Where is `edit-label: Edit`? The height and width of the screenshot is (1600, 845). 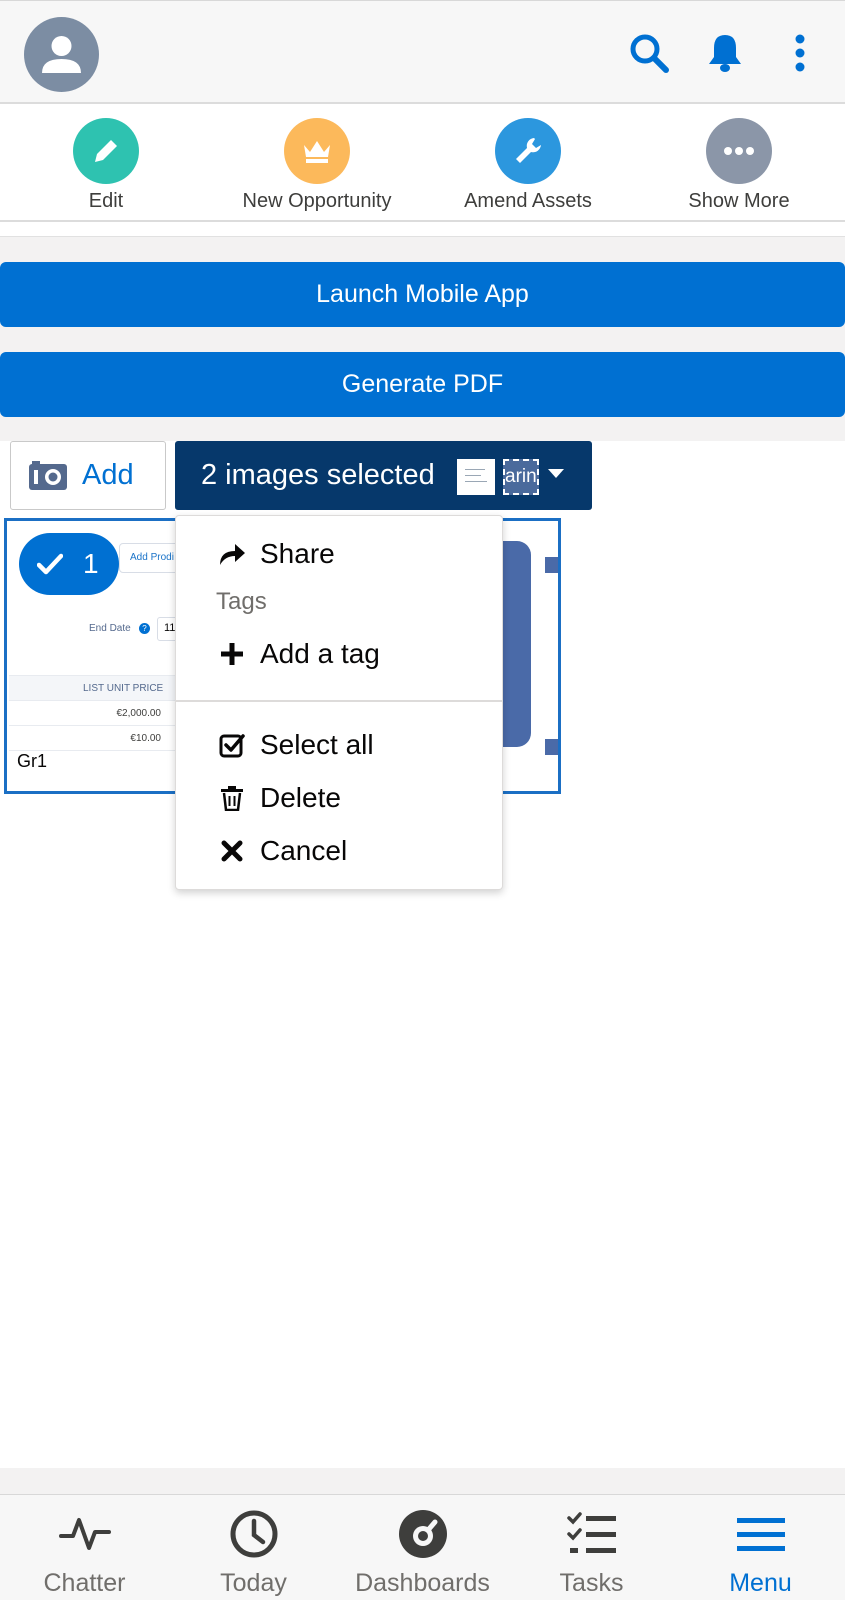
edit-label: Edit is located at coordinates (106, 201).